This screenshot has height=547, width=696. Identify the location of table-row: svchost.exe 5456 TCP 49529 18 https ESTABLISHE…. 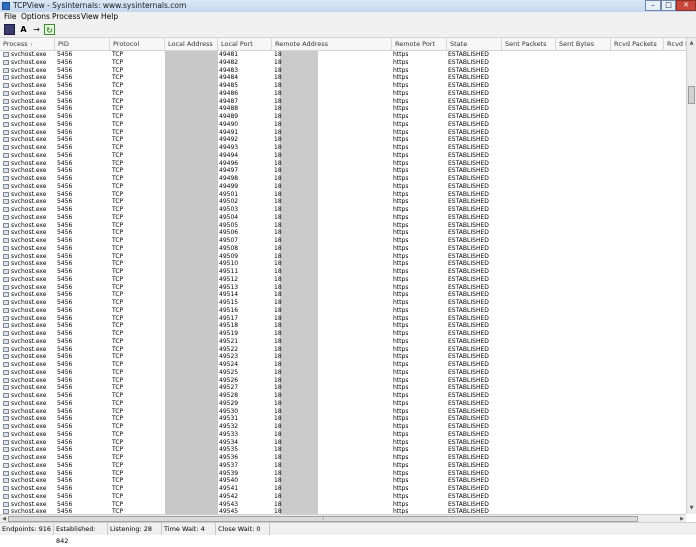
(343, 404).